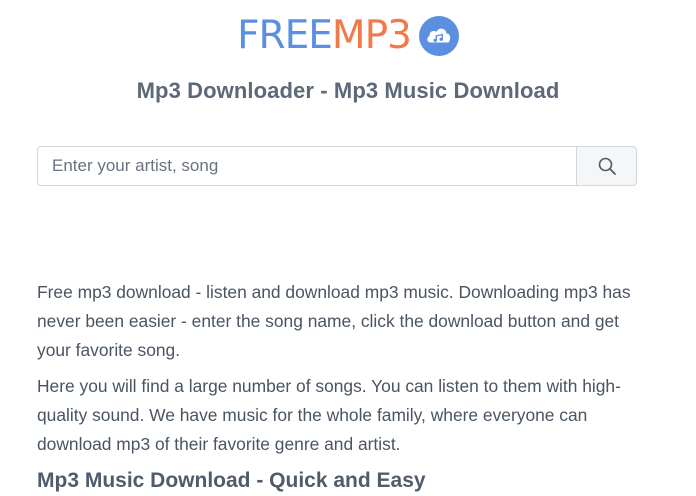  I want to click on section-heading: Mp3 Music Download - Quick and Easy, so click(231, 480).